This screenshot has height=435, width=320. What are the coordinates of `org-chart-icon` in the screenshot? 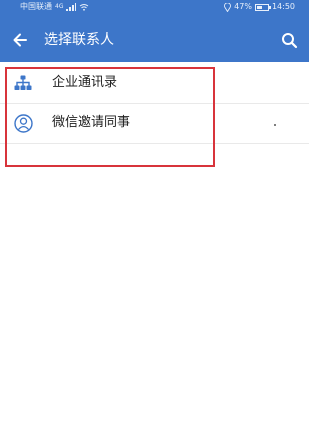 It's located at (23, 83).